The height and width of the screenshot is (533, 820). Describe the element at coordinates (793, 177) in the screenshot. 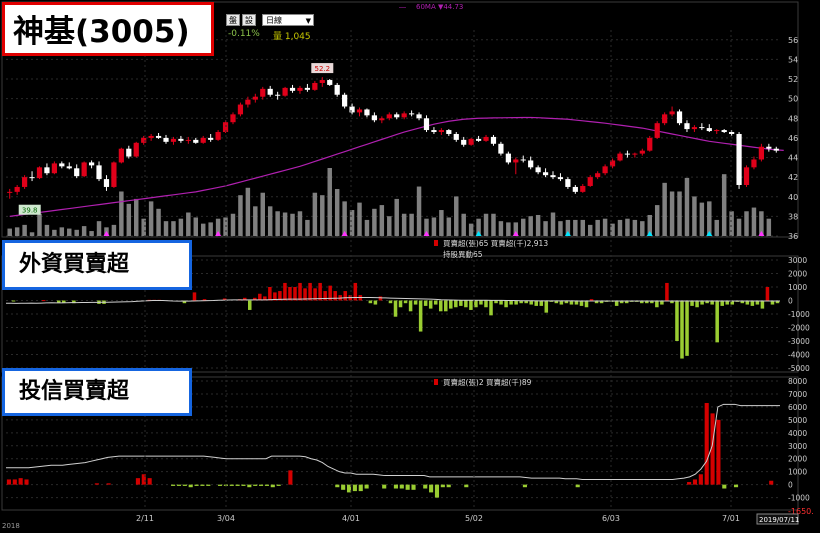

I see `price-tick-label: 42` at that location.